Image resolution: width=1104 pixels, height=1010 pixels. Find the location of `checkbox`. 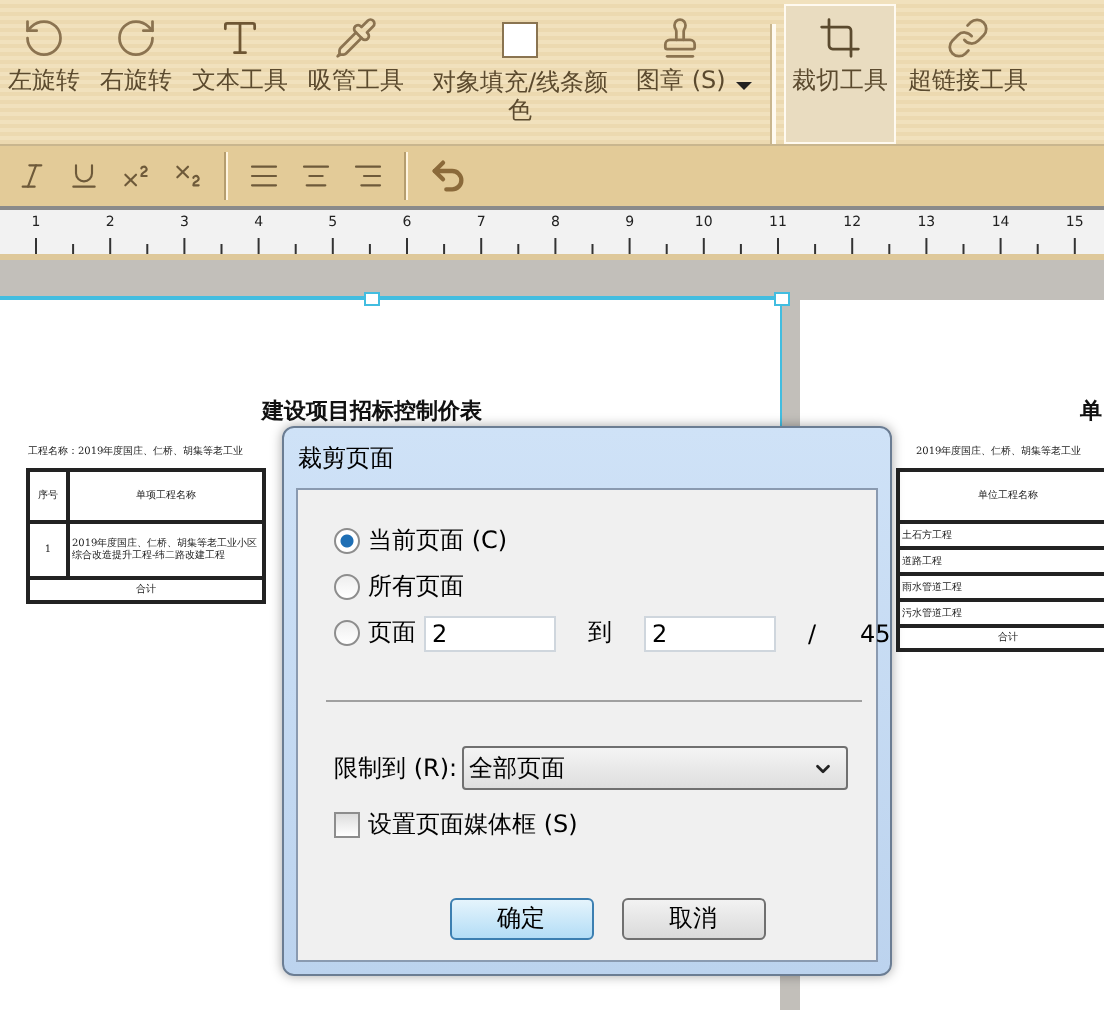

checkbox is located at coordinates (347, 825).